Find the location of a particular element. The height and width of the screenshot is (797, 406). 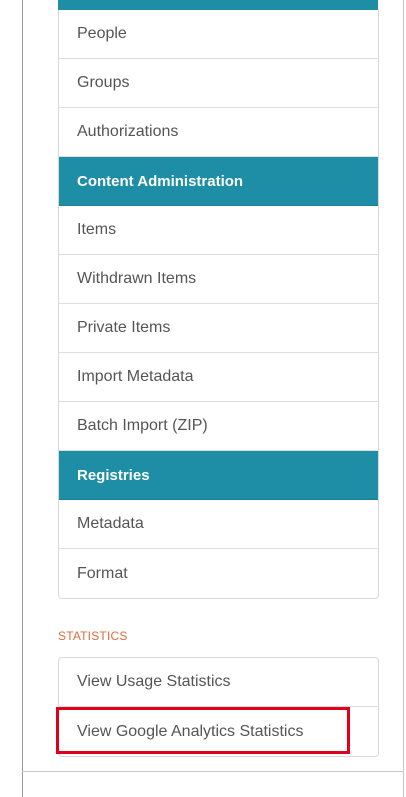

page-frame-bottom-edge is located at coordinates (213, 771).